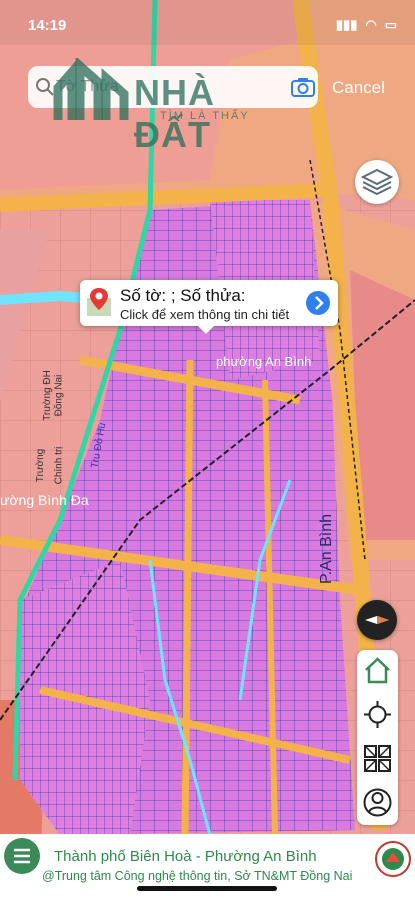 The width and height of the screenshot is (415, 900). I want to click on poi-label: Đồng Nai, so click(59, 395).